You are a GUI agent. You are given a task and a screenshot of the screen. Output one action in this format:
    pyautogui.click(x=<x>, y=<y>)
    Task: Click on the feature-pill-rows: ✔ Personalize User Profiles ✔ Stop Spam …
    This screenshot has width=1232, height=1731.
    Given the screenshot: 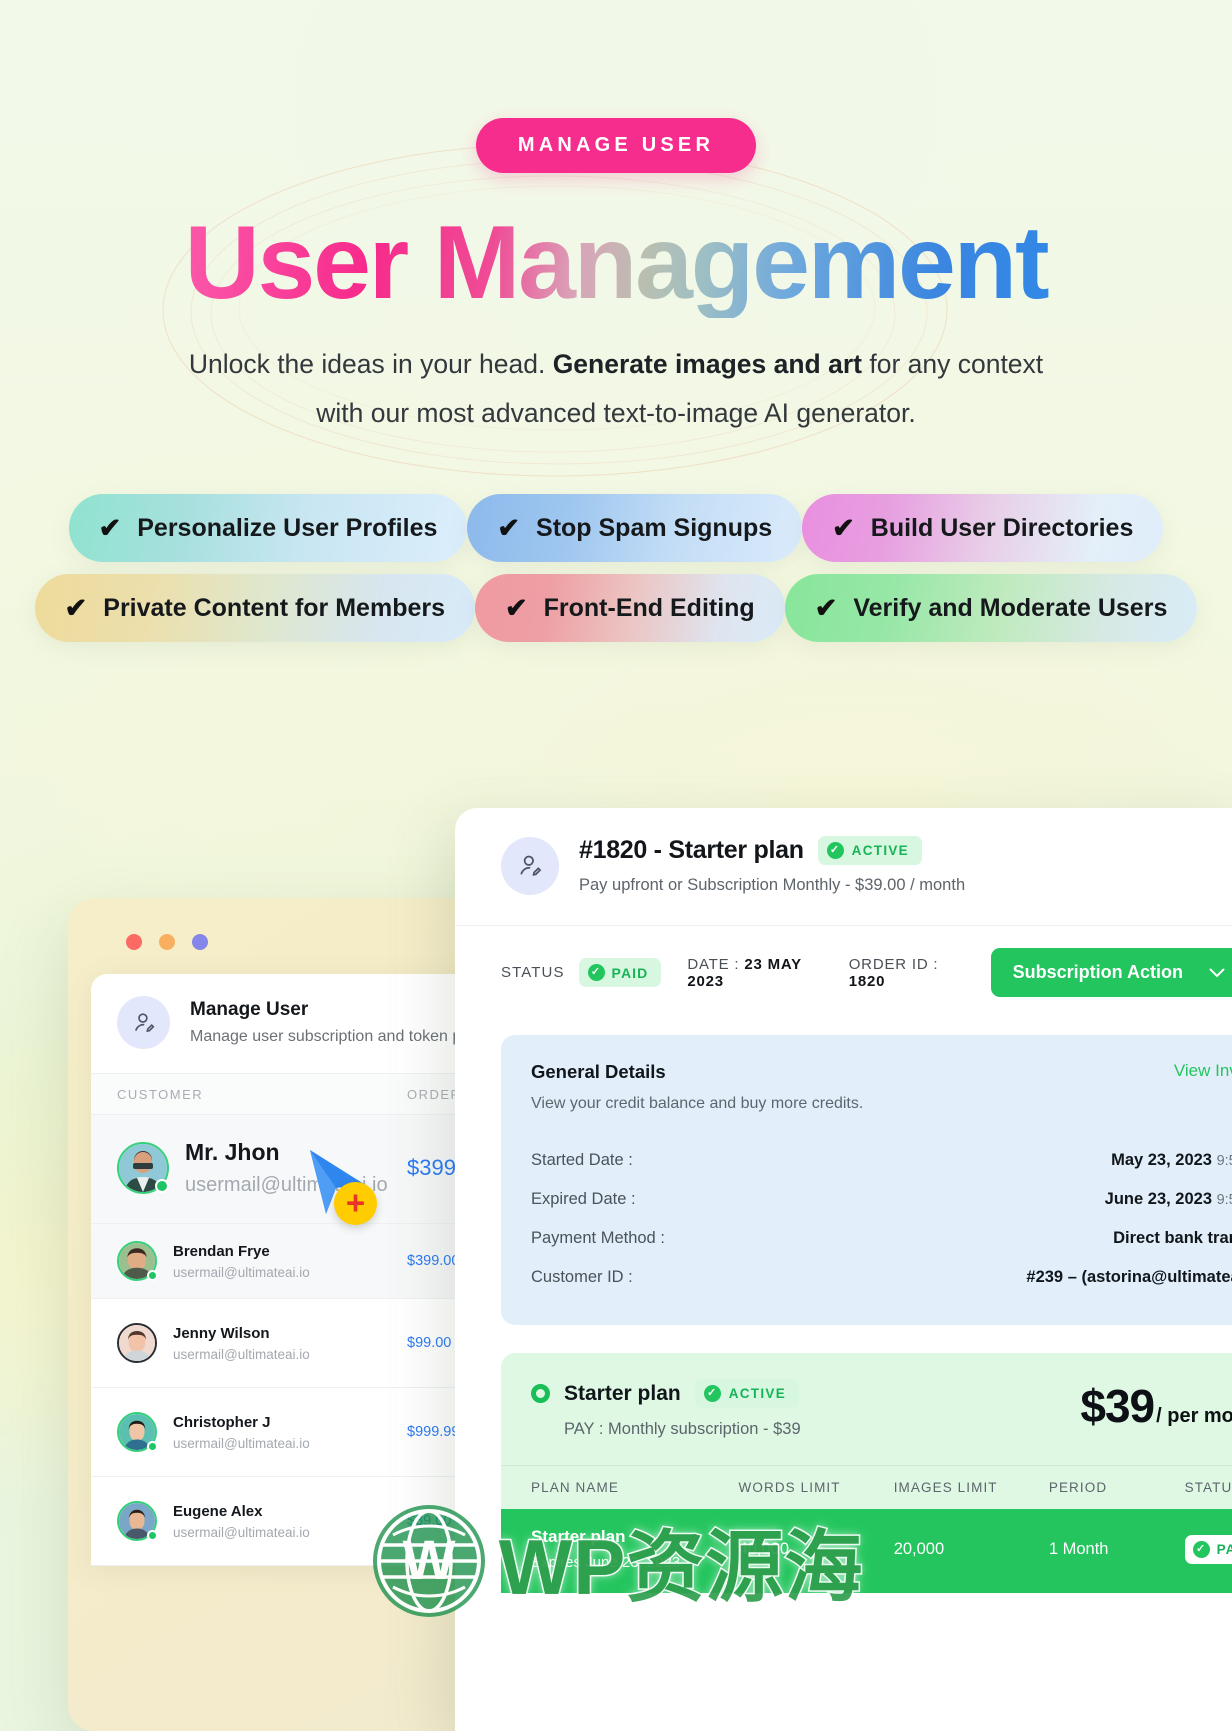 What is the action you would take?
    pyautogui.click(x=616, y=568)
    